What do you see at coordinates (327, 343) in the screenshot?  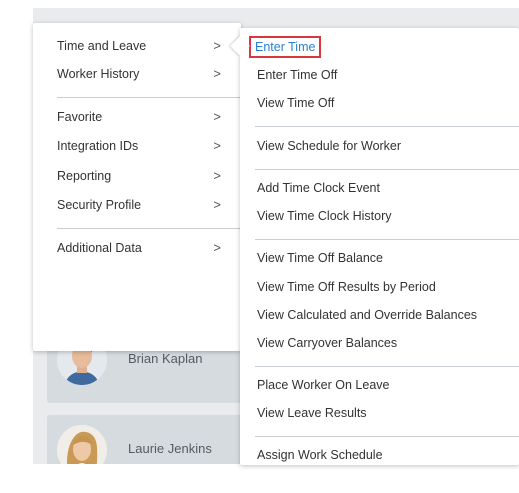 I see `submenu-item-view-carryover-balances: View Carryover Balances` at bounding box center [327, 343].